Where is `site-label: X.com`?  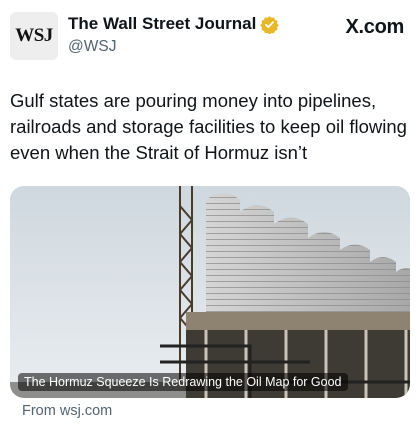
site-label: X.com is located at coordinates (374, 27).